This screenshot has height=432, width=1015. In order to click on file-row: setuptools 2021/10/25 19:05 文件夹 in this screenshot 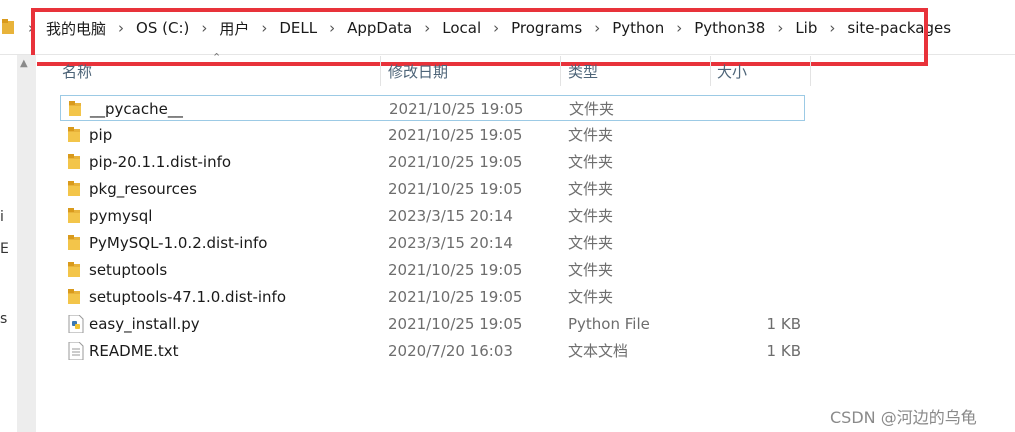, I will do `click(432, 270)`.